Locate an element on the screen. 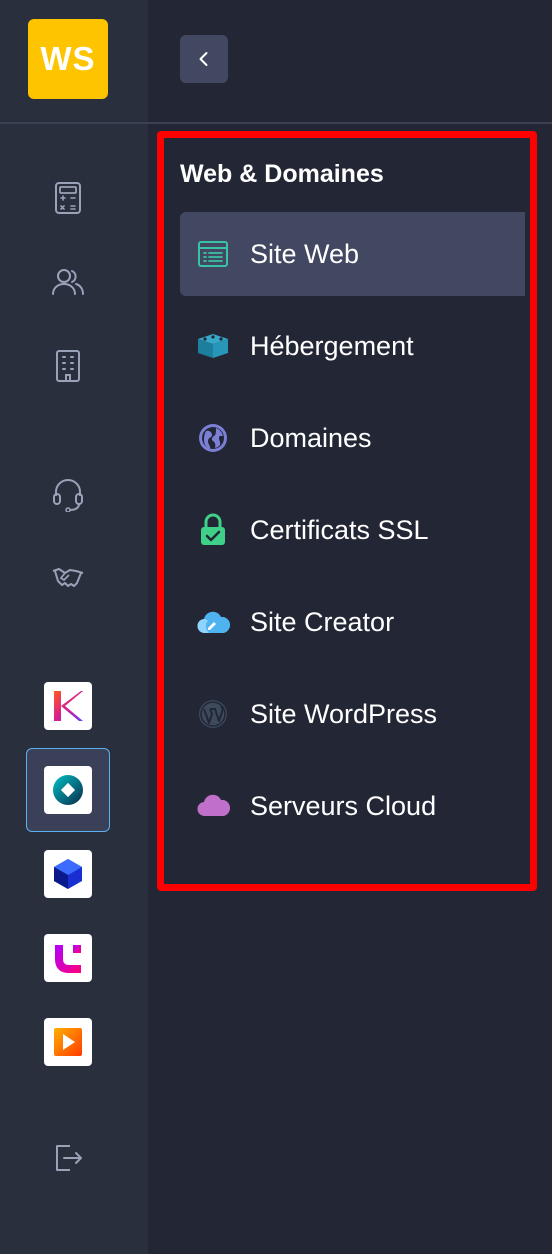  cloud-pencil-icon is located at coordinates (213, 622).